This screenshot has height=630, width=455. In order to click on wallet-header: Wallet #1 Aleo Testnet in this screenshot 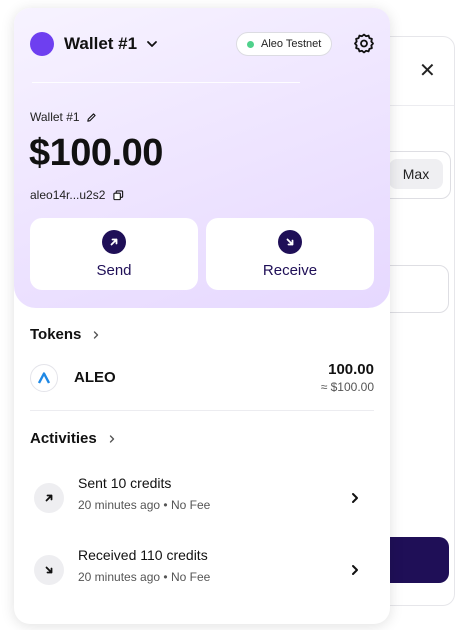, I will do `click(202, 44)`.